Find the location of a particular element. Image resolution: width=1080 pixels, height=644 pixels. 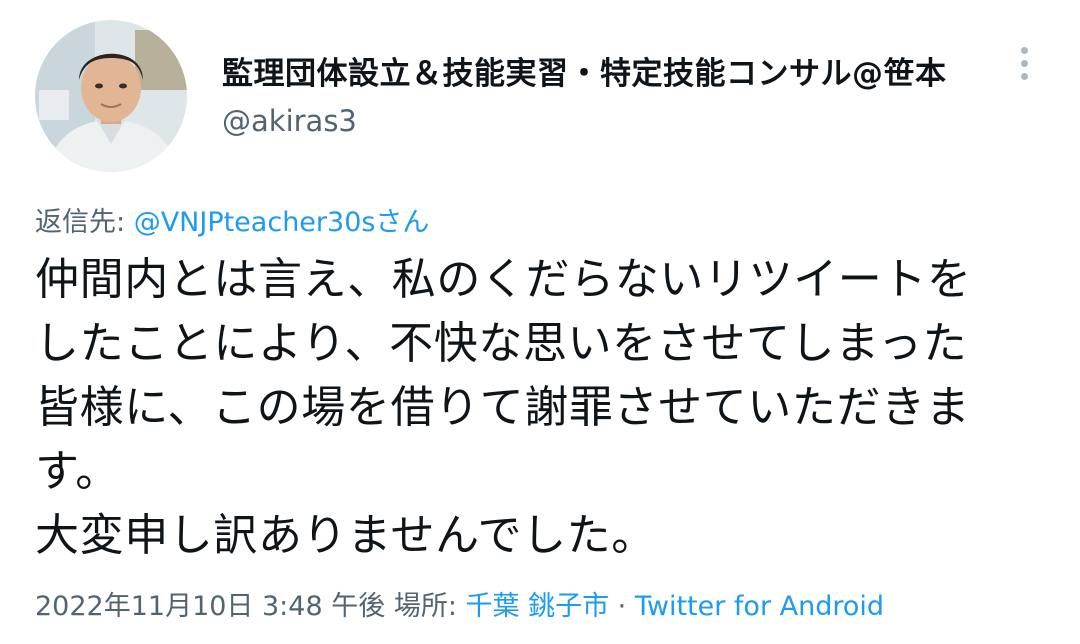

location-link: 千葉 銚子市 is located at coordinates (538, 606).